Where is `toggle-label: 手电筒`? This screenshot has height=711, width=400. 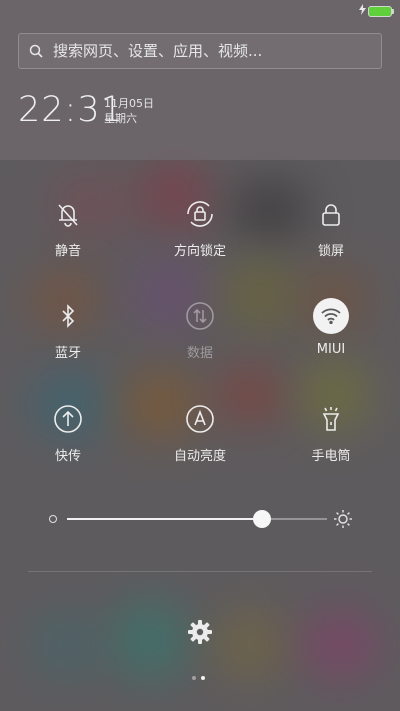 toggle-label: 手电筒 is located at coordinates (331, 456).